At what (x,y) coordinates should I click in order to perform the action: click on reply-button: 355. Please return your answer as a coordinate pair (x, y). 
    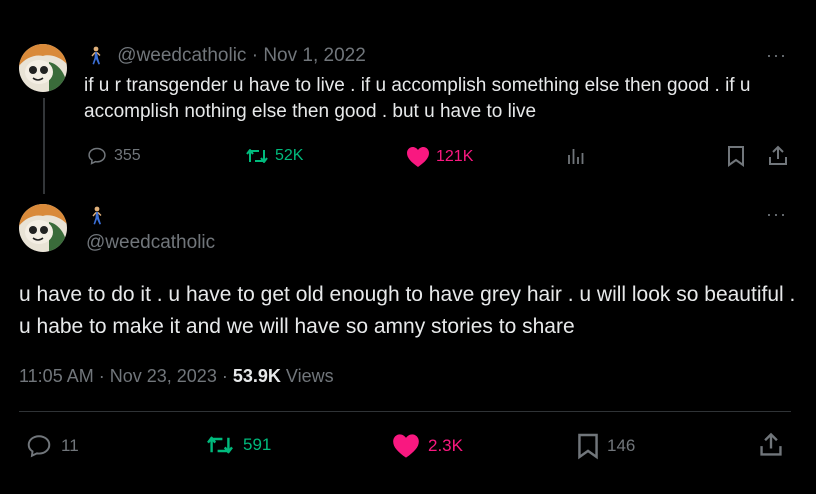
    Looking at the image, I should click on (113, 156).